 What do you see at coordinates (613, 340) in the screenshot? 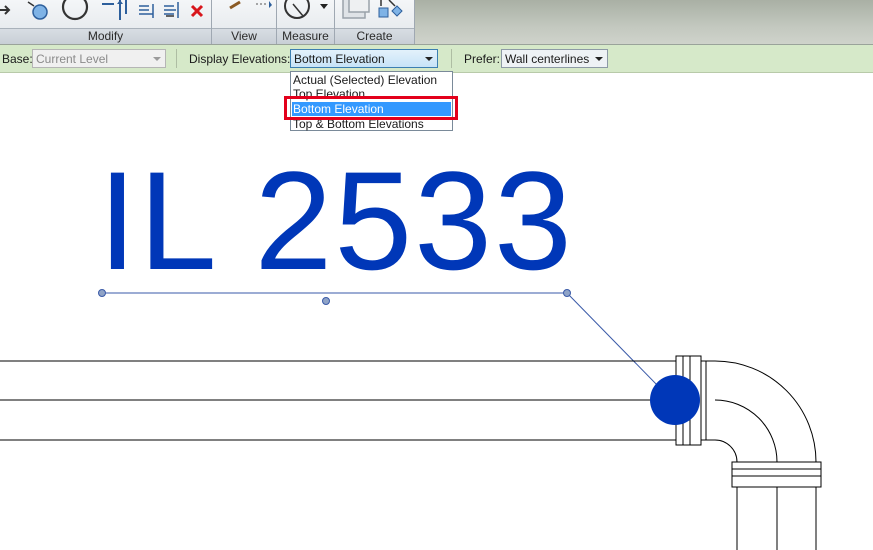
I see `tag-leader-diagonal` at bounding box center [613, 340].